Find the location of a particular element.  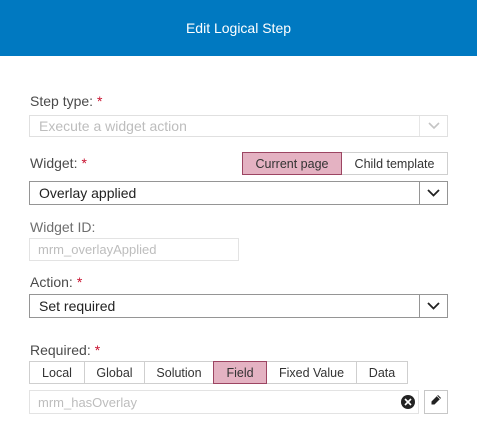

step-type-select: Execute a widget action is located at coordinates (238, 126).